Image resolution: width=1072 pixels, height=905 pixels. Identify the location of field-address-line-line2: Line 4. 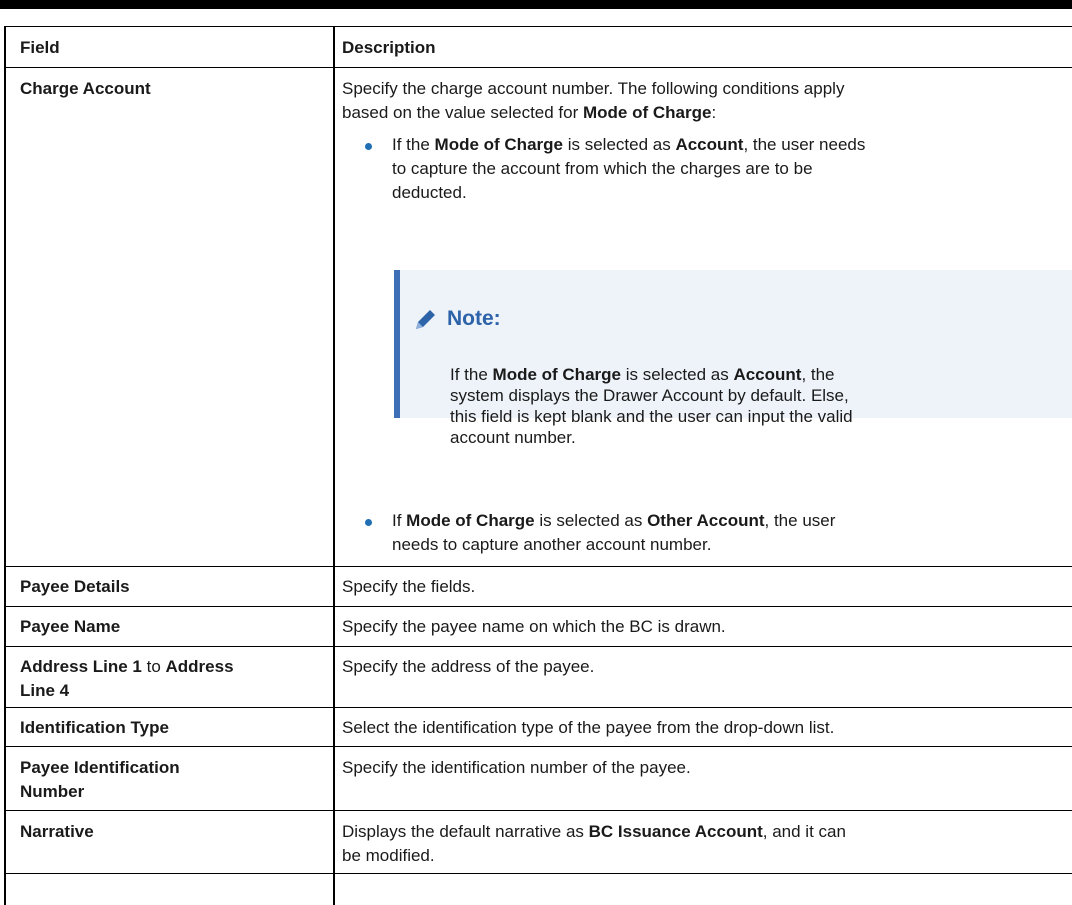
(45, 690).